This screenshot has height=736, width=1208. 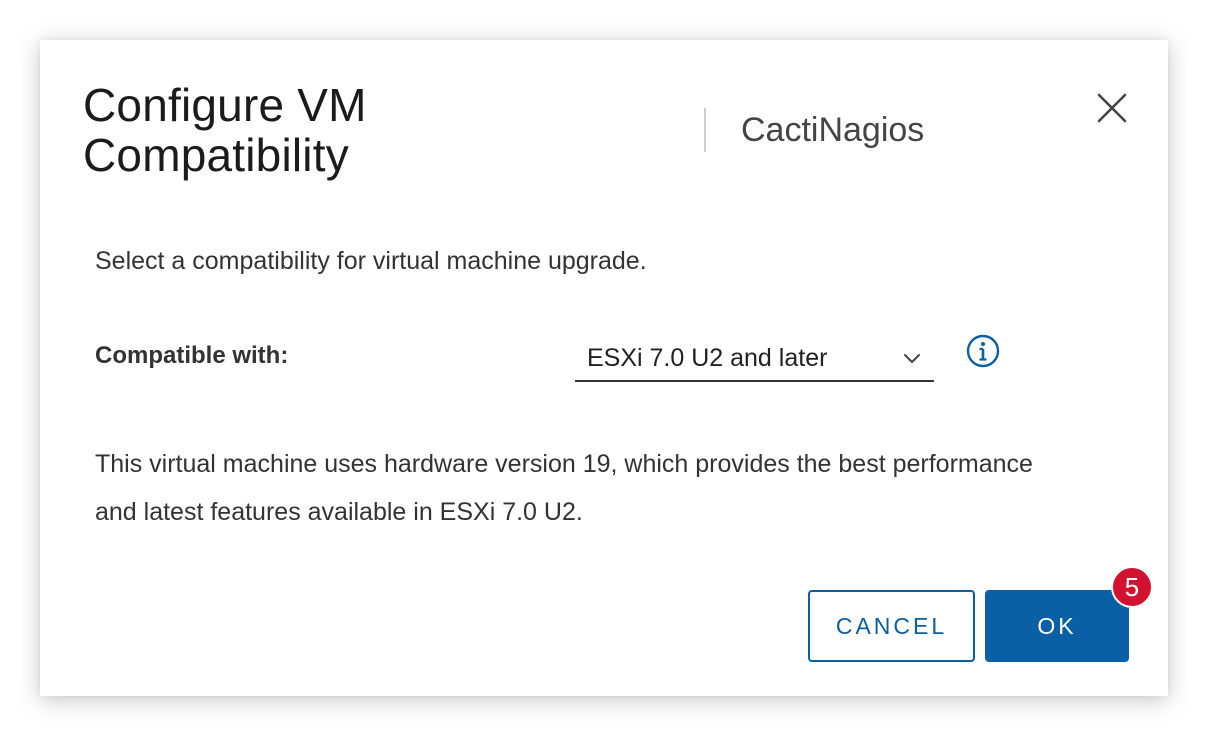 I want to click on chevron-down-icon, so click(x=912, y=358).